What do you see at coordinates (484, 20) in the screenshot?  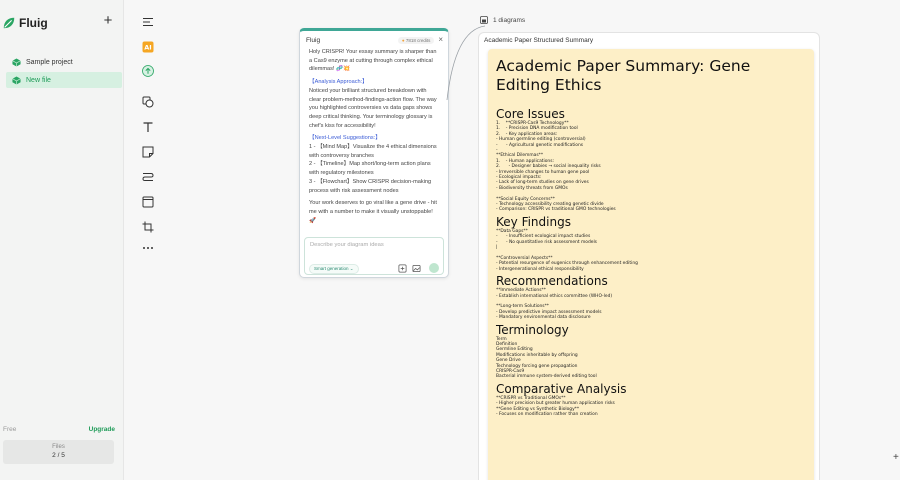 I see `diagram-icon` at bounding box center [484, 20].